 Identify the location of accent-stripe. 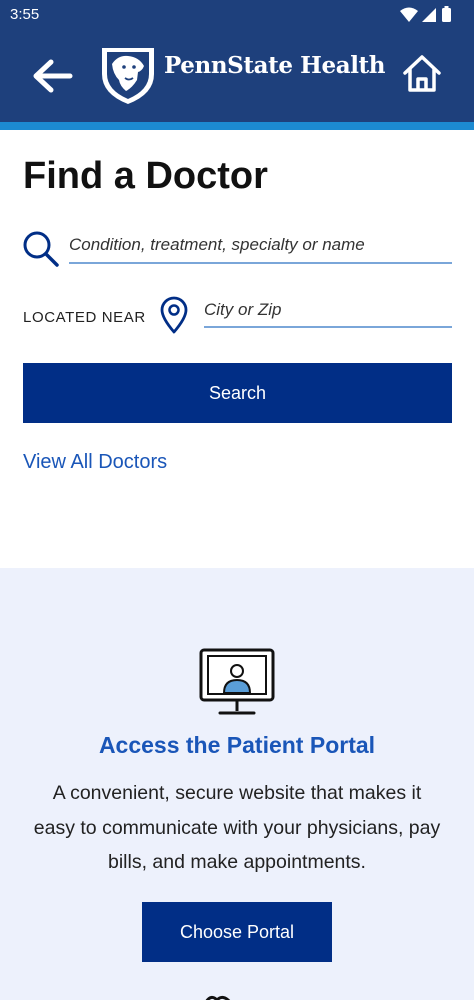
(237, 126).